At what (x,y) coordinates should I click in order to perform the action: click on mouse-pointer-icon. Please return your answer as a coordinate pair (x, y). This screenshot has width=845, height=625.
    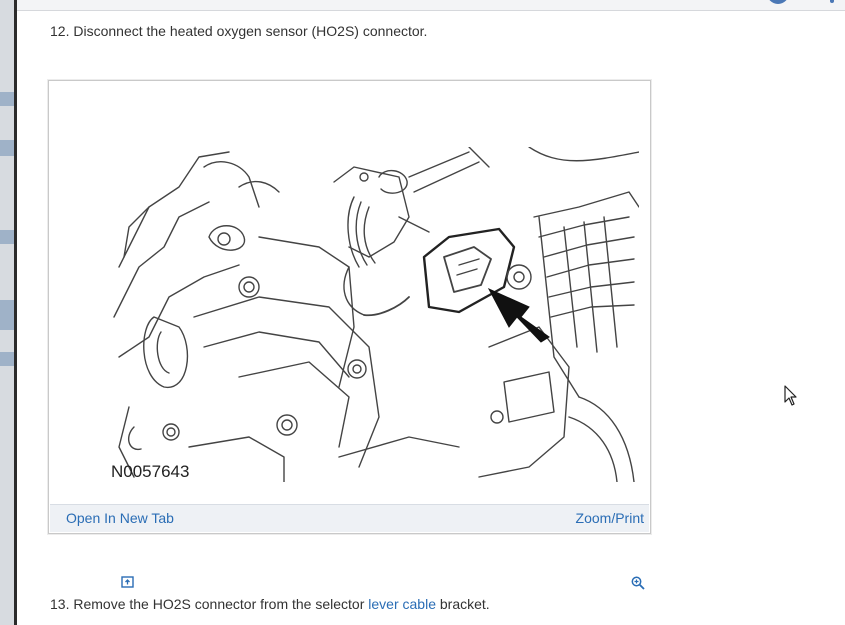
    Looking at the image, I should click on (790, 395).